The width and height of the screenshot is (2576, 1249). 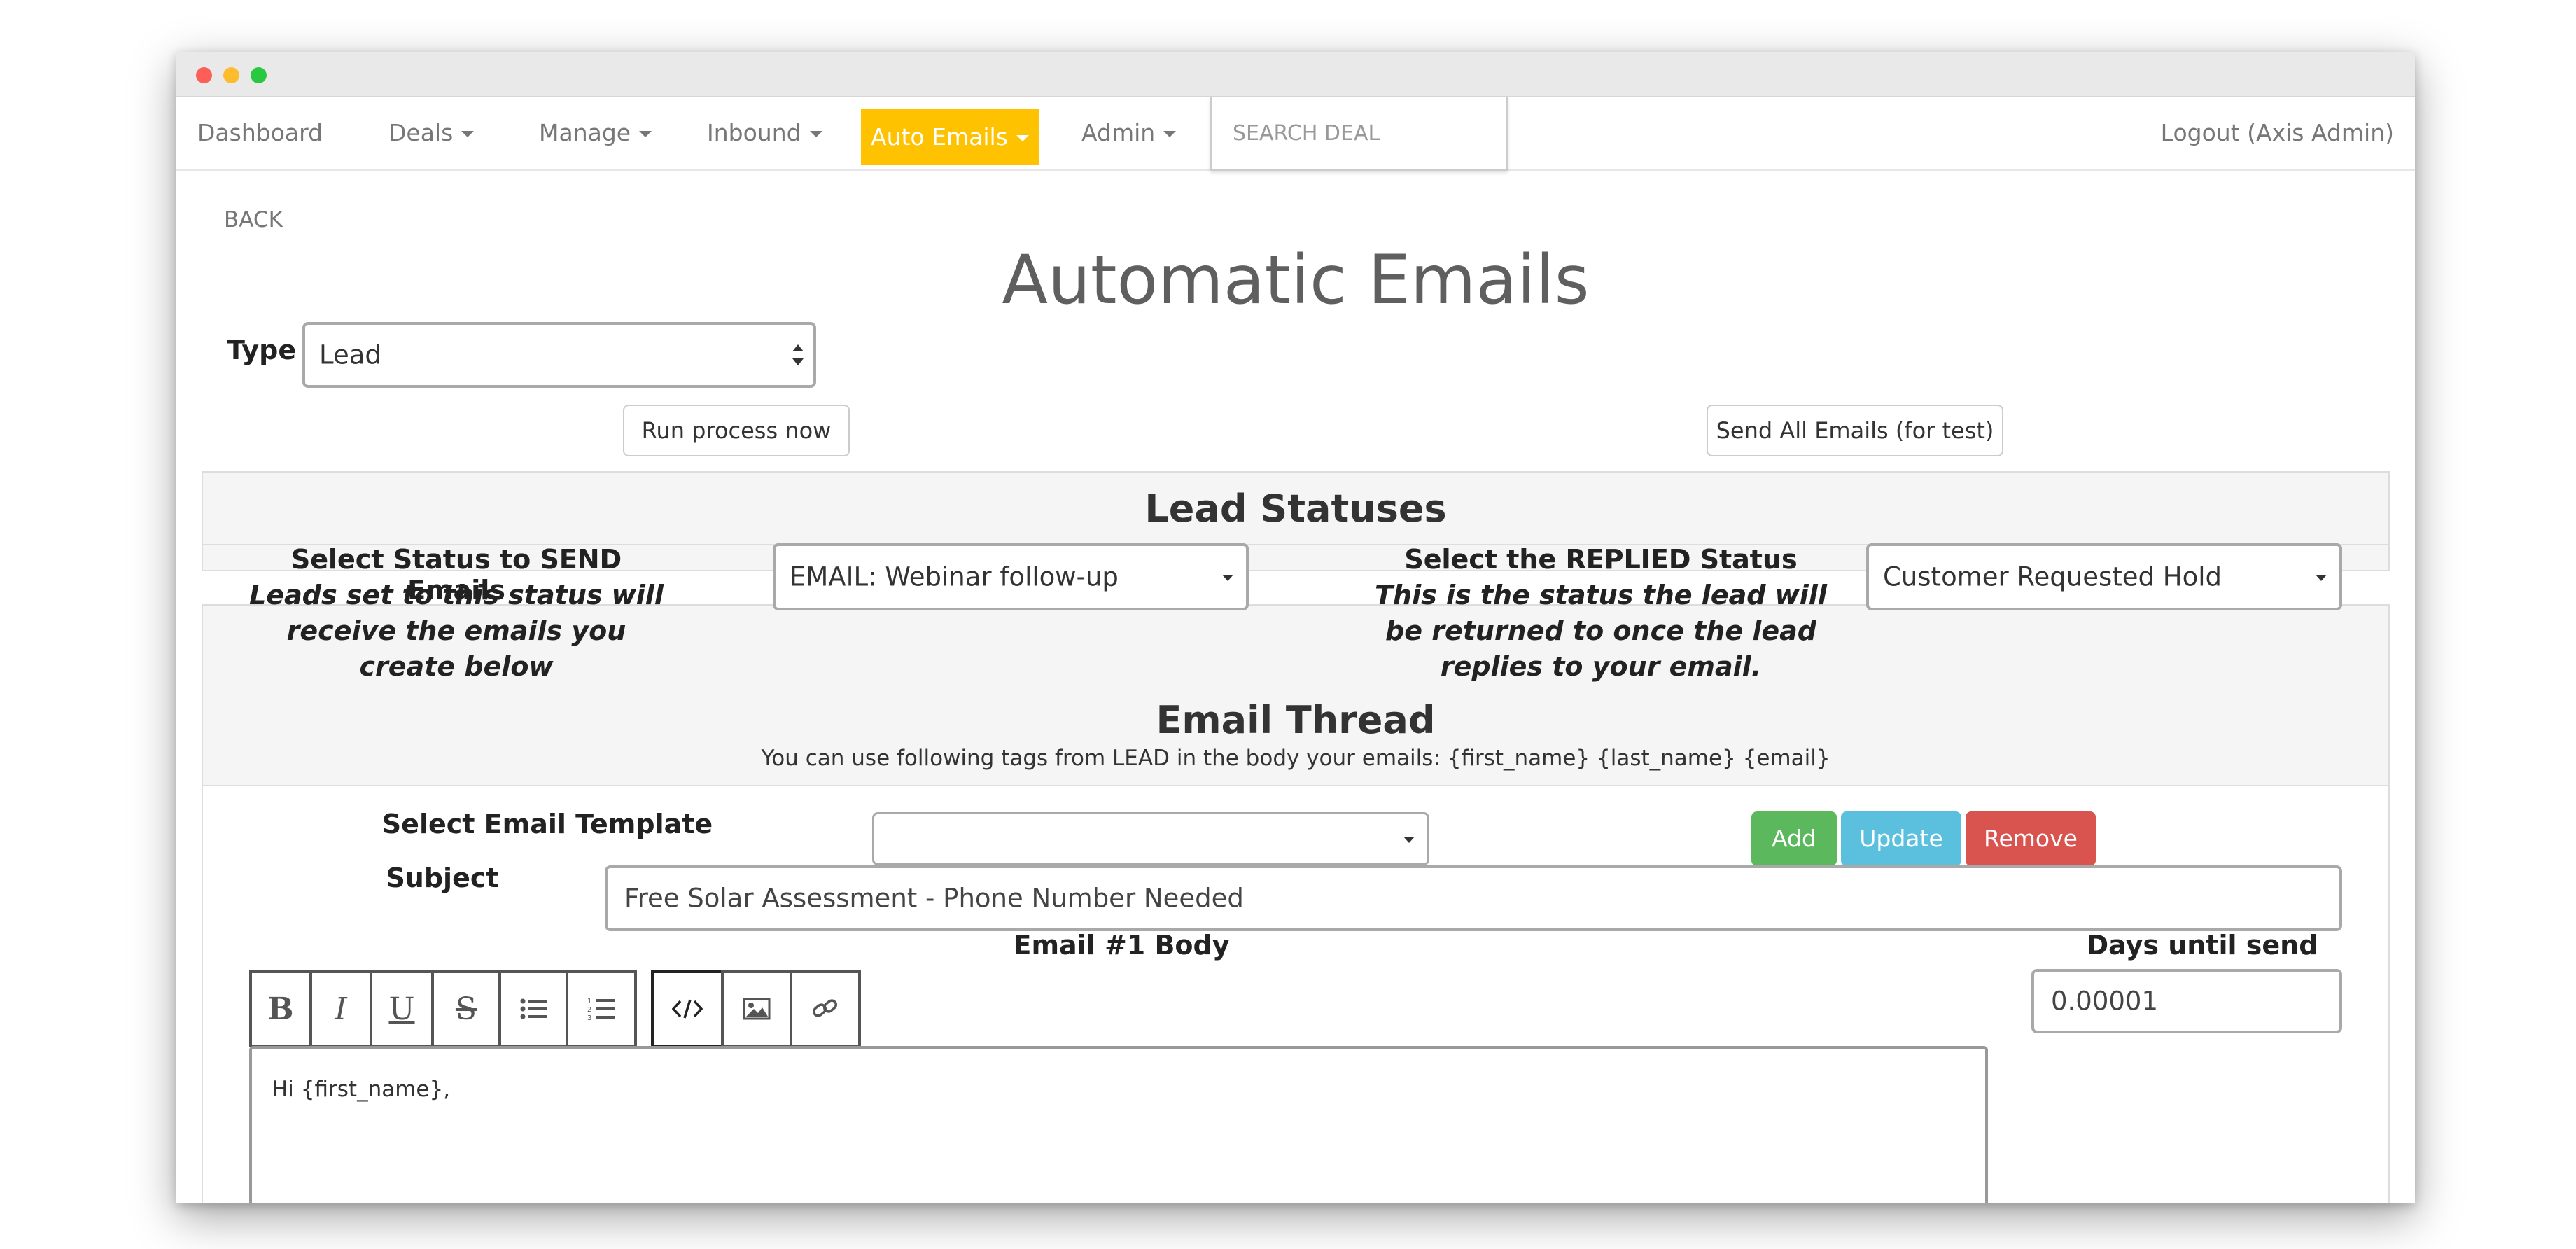 I want to click on italic-icon: I, so click(x=340, y=1009).